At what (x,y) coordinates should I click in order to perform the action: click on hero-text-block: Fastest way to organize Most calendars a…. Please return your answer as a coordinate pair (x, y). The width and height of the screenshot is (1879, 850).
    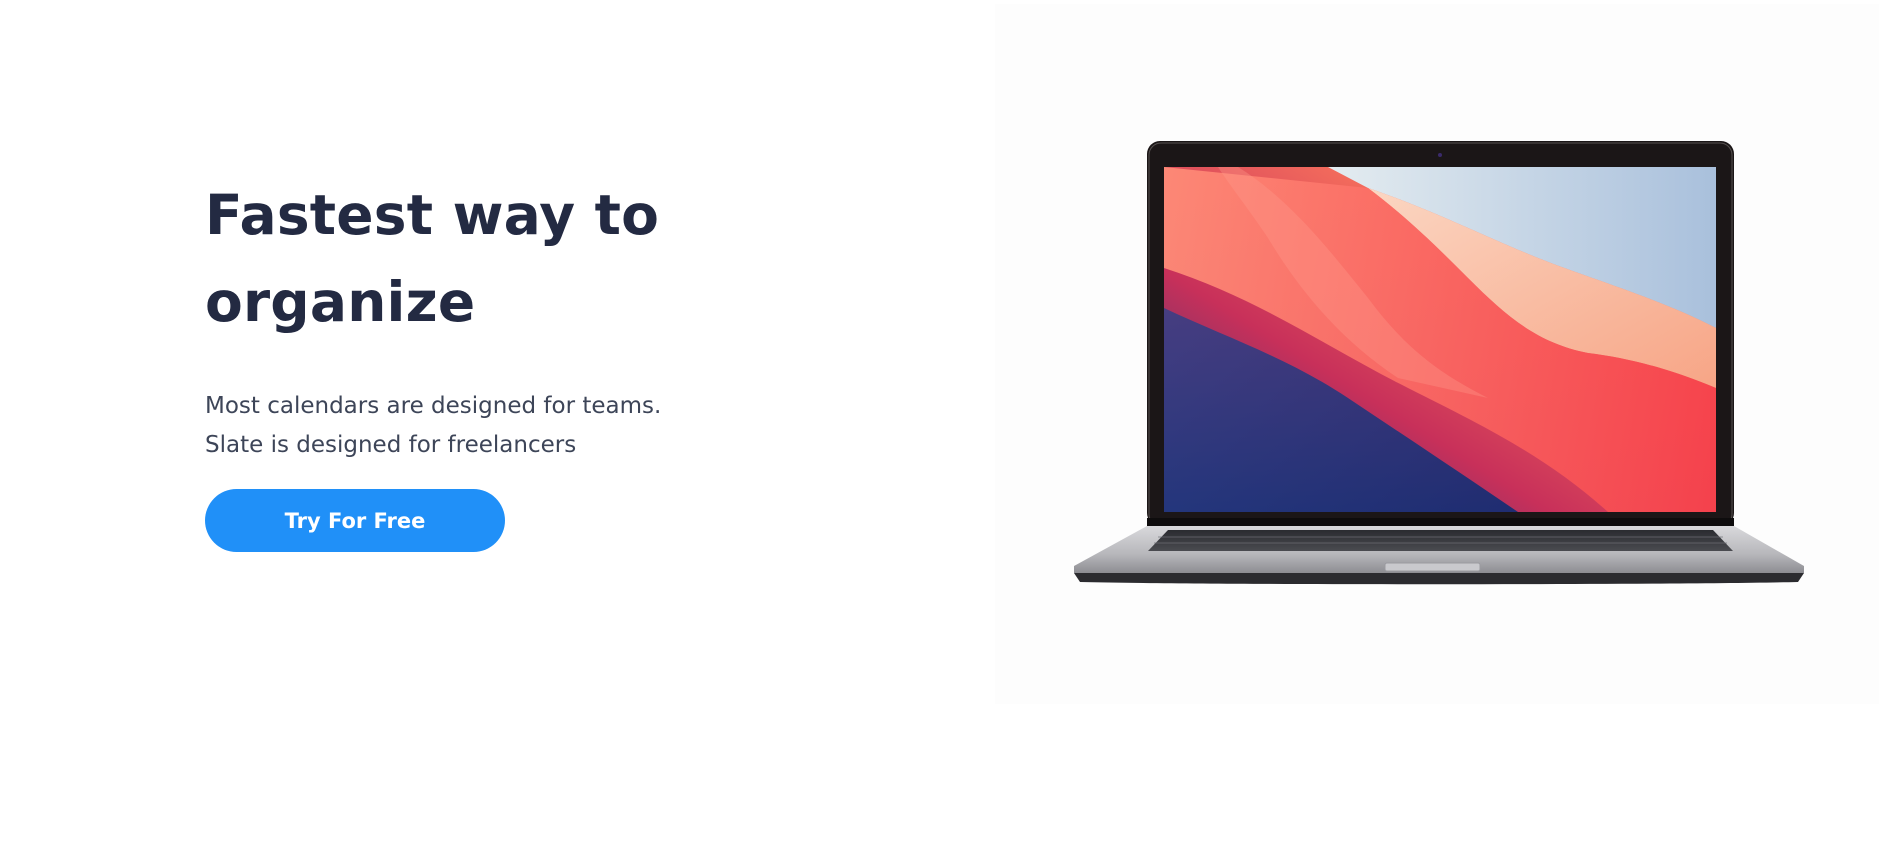
    Looking at the image, I should click on (485, 318).